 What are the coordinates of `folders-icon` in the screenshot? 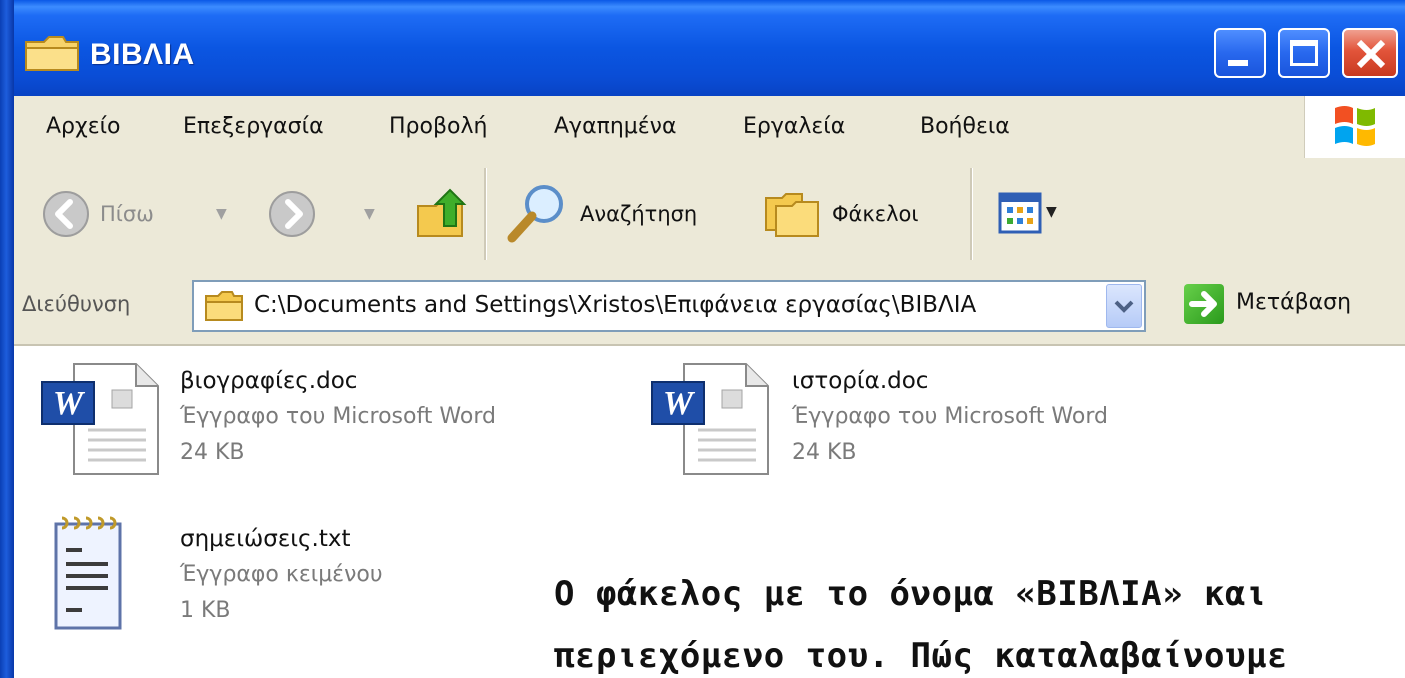 It's located at (792, 214).